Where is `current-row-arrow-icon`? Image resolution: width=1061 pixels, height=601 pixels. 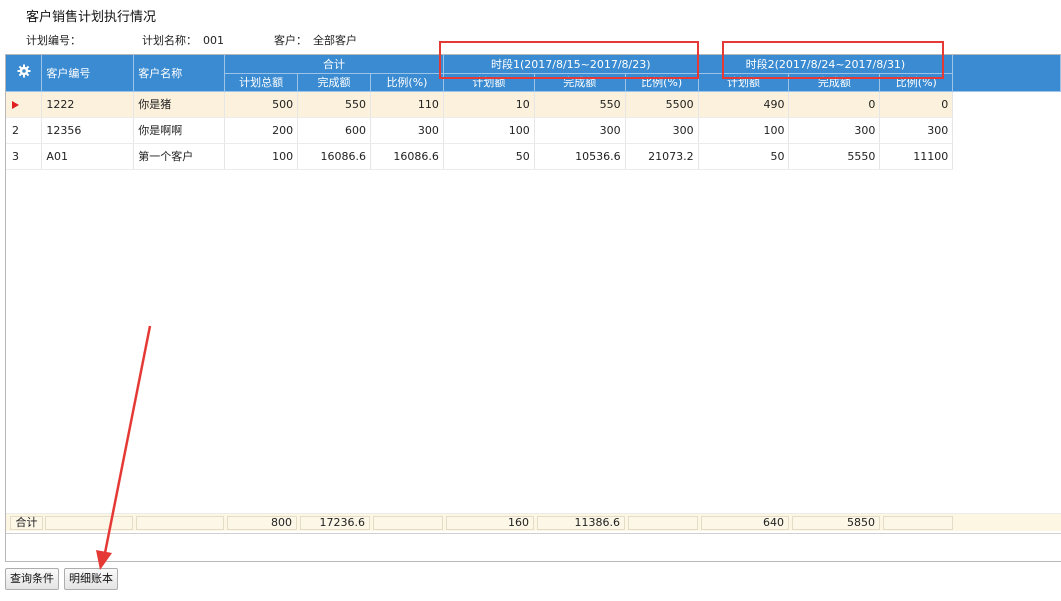 current-row-arrow-icon is located at coordinates (15, 104).